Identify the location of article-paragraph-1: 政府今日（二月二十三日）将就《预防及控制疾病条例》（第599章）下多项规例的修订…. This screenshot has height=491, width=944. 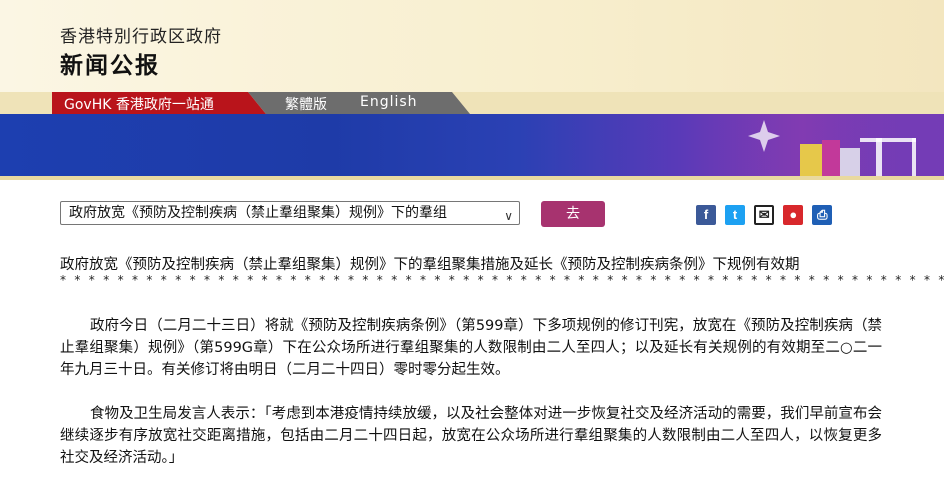
(471, 348).